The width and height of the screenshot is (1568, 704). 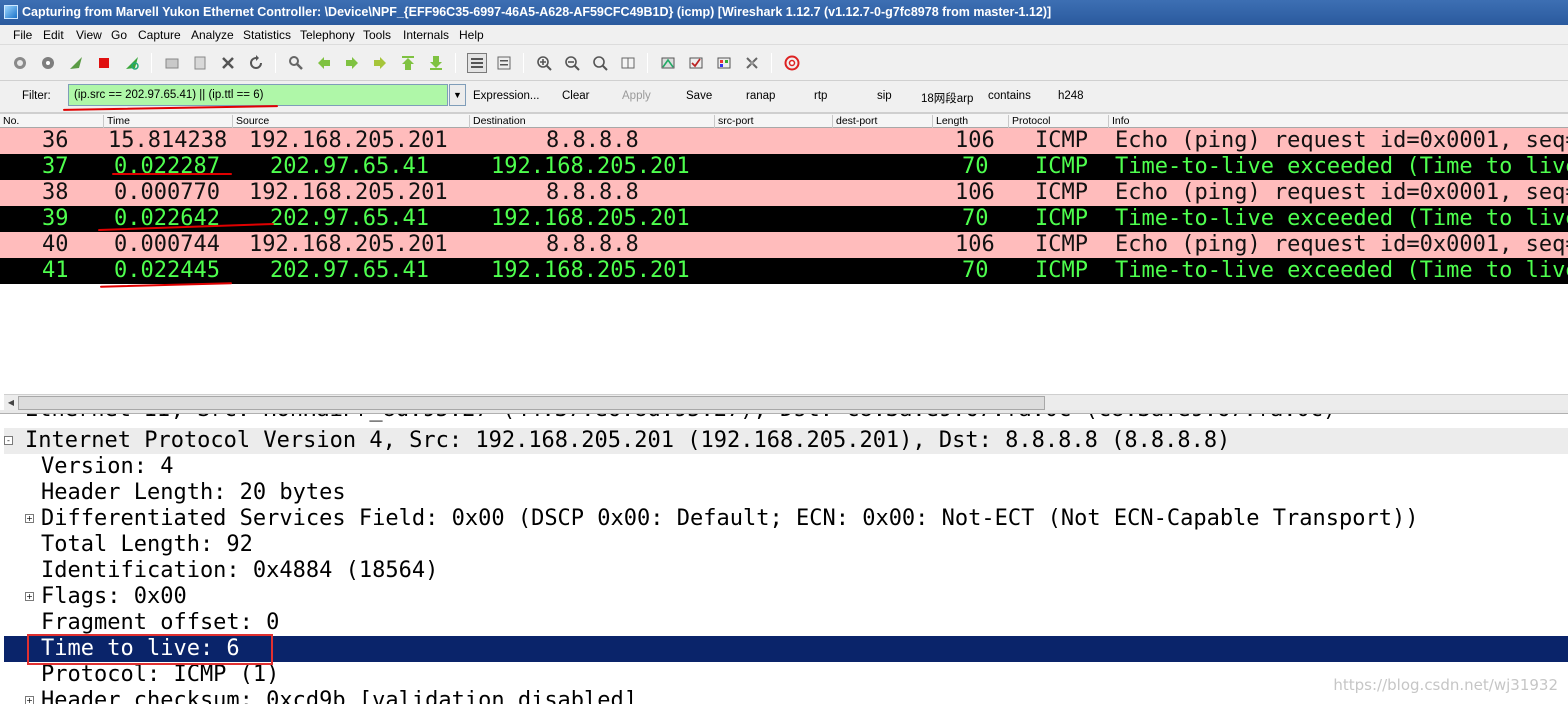 What do you see at coordinates (327, 35) in the screenshot?
I see `menu-telephony: Telephony` at bounding box center [327, 35].